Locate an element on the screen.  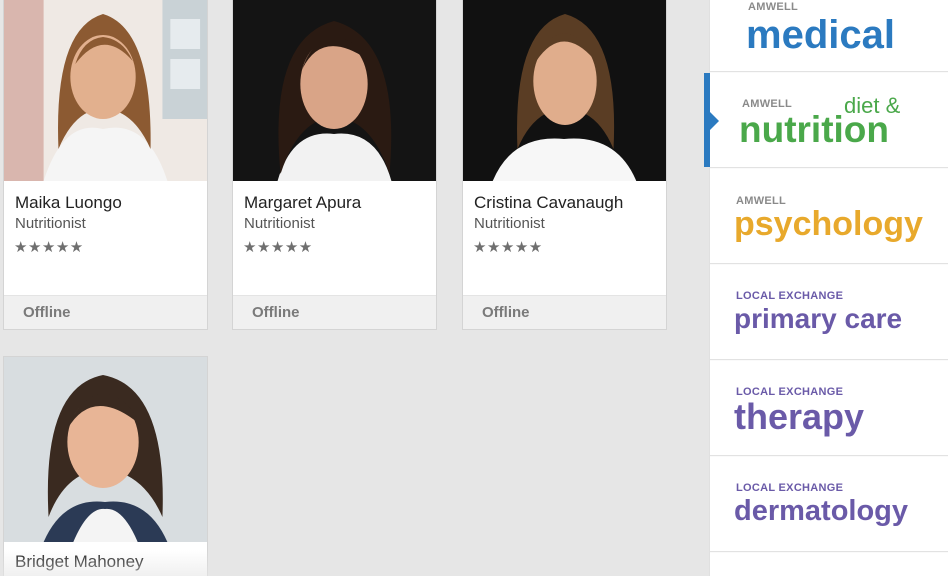
provider-card-bridget-mahoney: Bridget Mahoney is located at coordinates (105, 466).